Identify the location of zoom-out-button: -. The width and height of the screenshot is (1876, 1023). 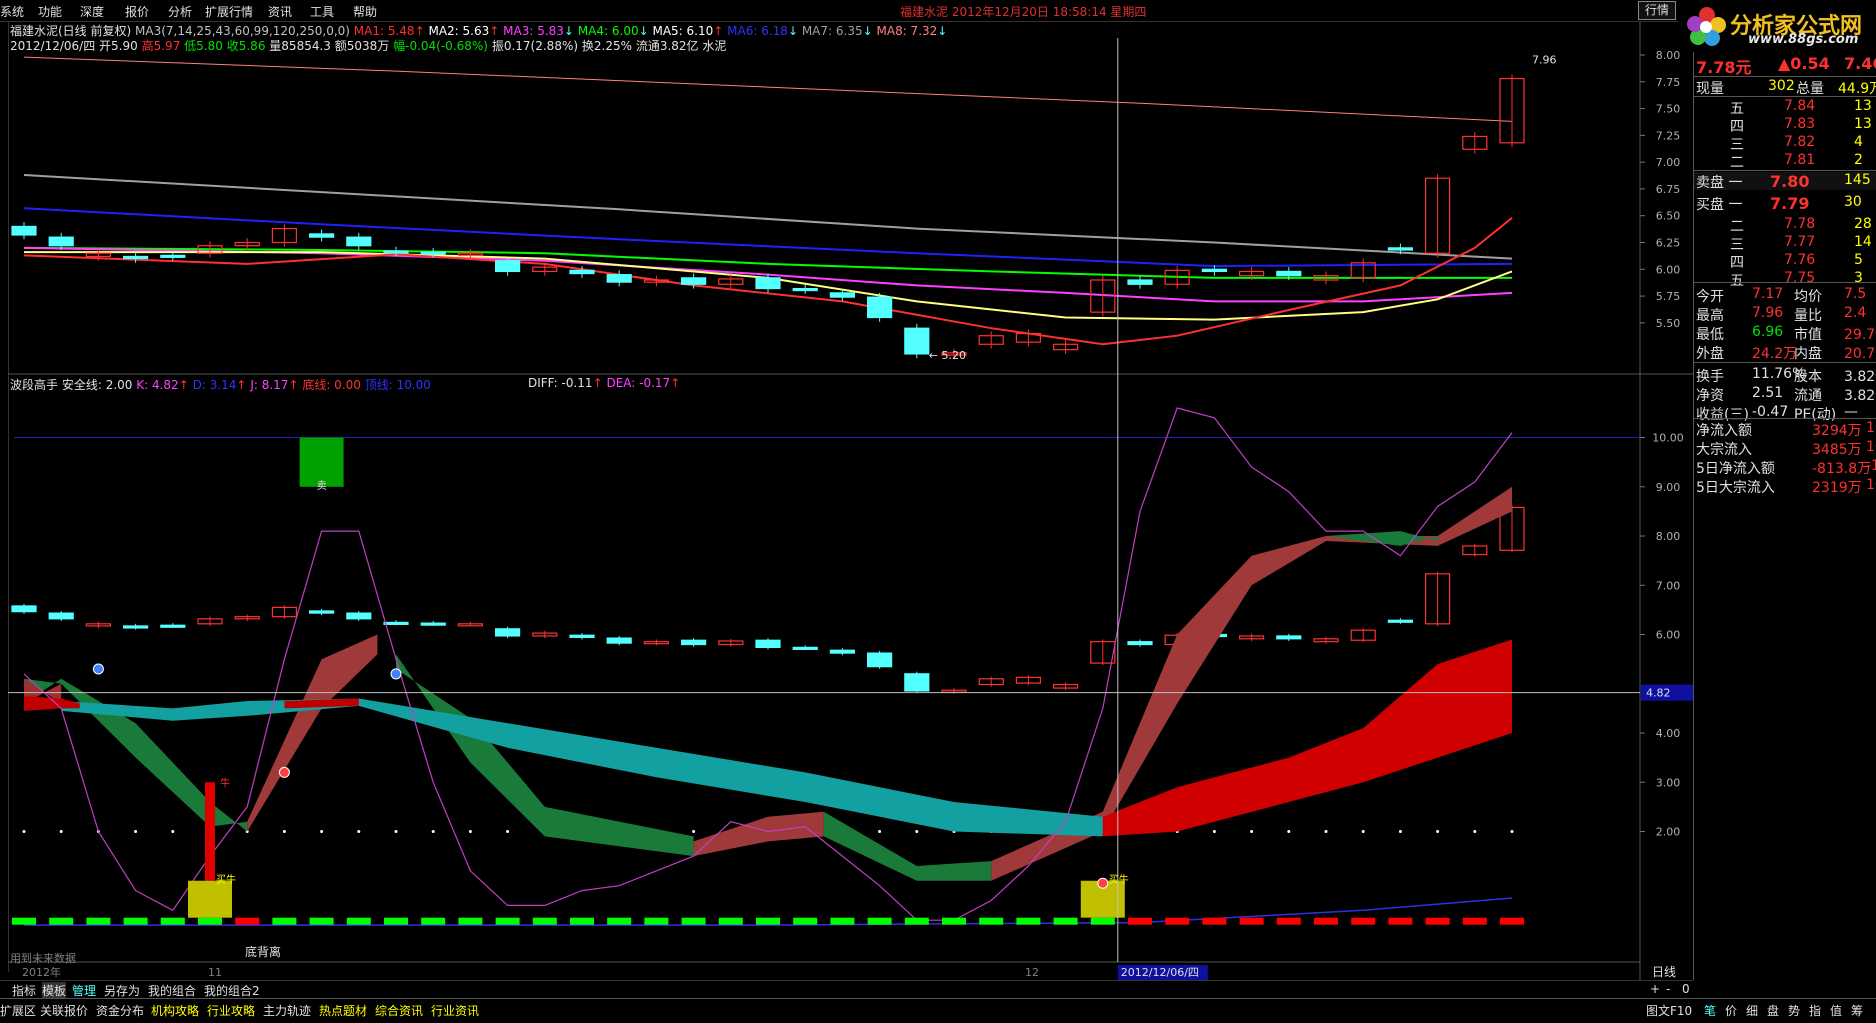
(1668, 989).